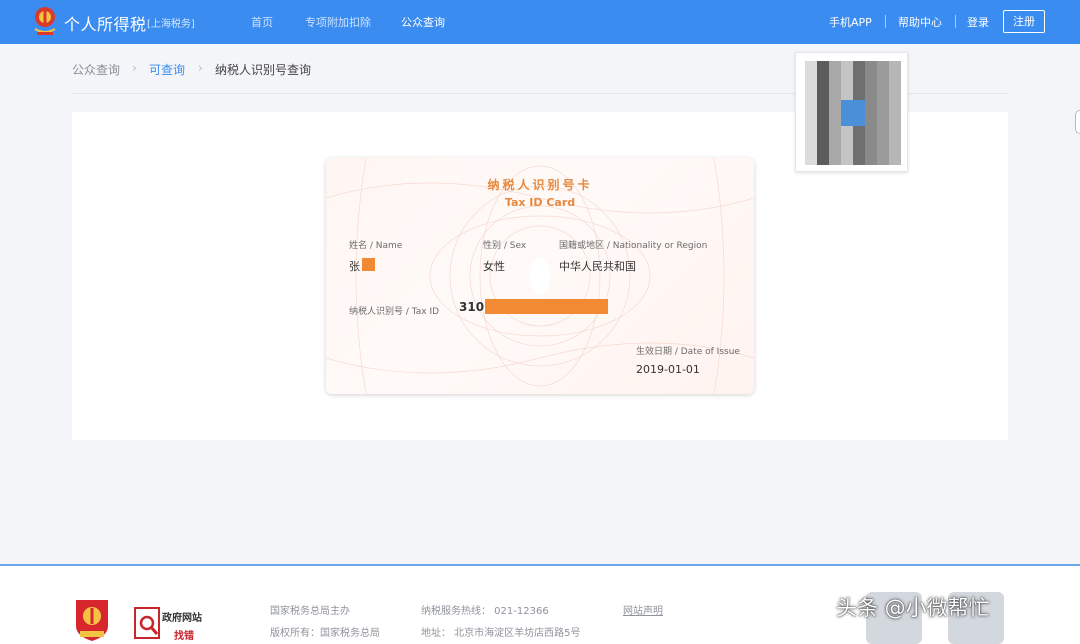 The height and width of the screenshot is (644, 1080). Describe the element at coordinates (423, 22) in the screenshot. I see `nav-public-query: 公众查询` at that location.